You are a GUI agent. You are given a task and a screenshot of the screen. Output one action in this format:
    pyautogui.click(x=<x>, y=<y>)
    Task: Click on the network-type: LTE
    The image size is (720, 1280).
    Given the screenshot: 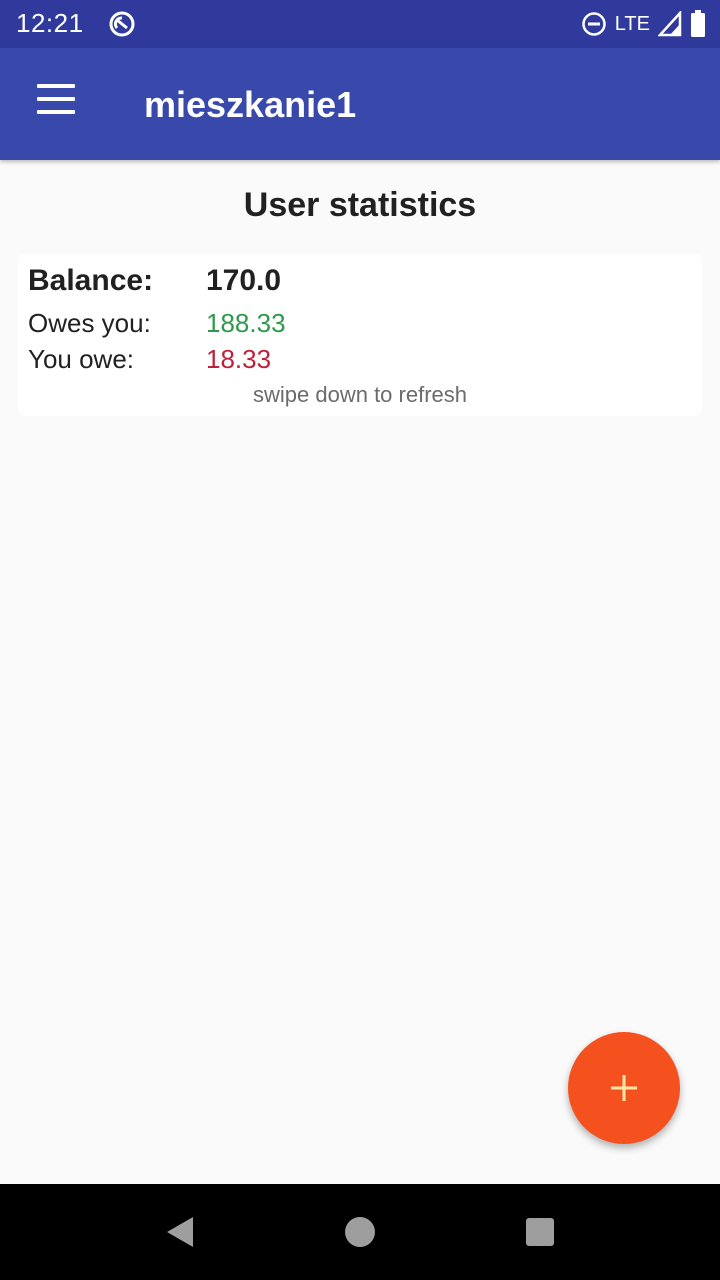 What is the action you would take?
    pyautogui.click(x=632, y=23)
    